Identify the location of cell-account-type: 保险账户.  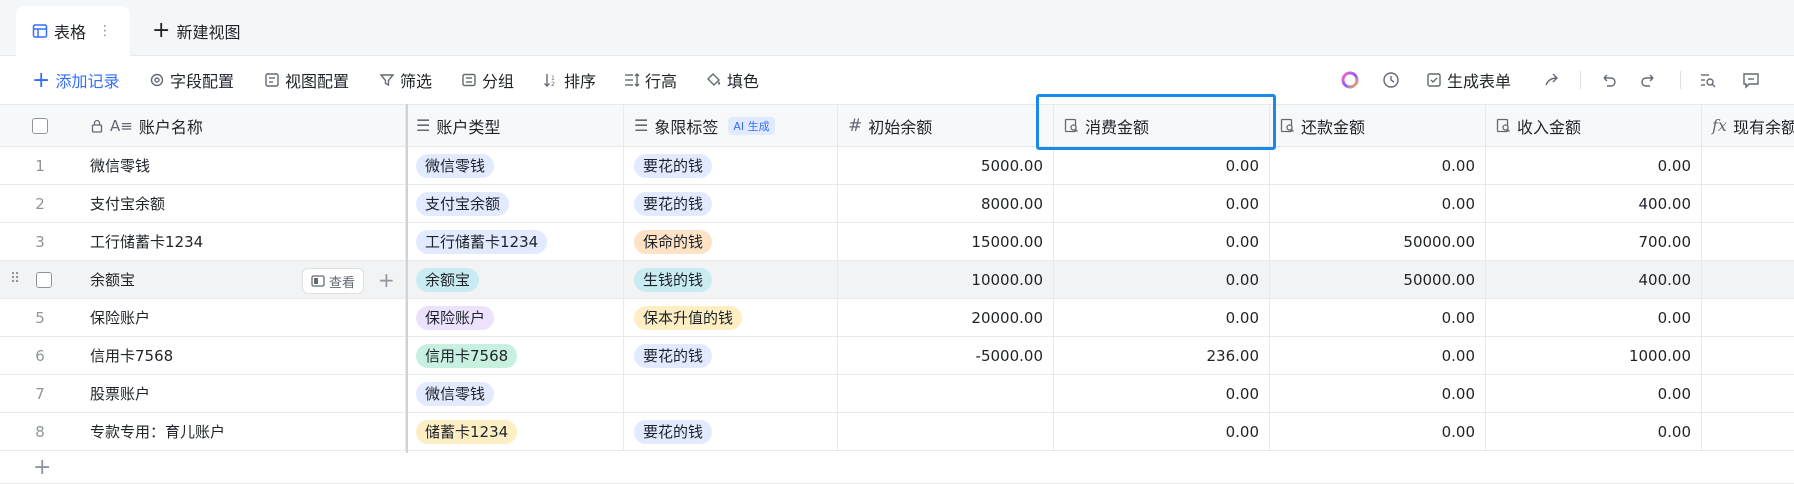
(515, 317).